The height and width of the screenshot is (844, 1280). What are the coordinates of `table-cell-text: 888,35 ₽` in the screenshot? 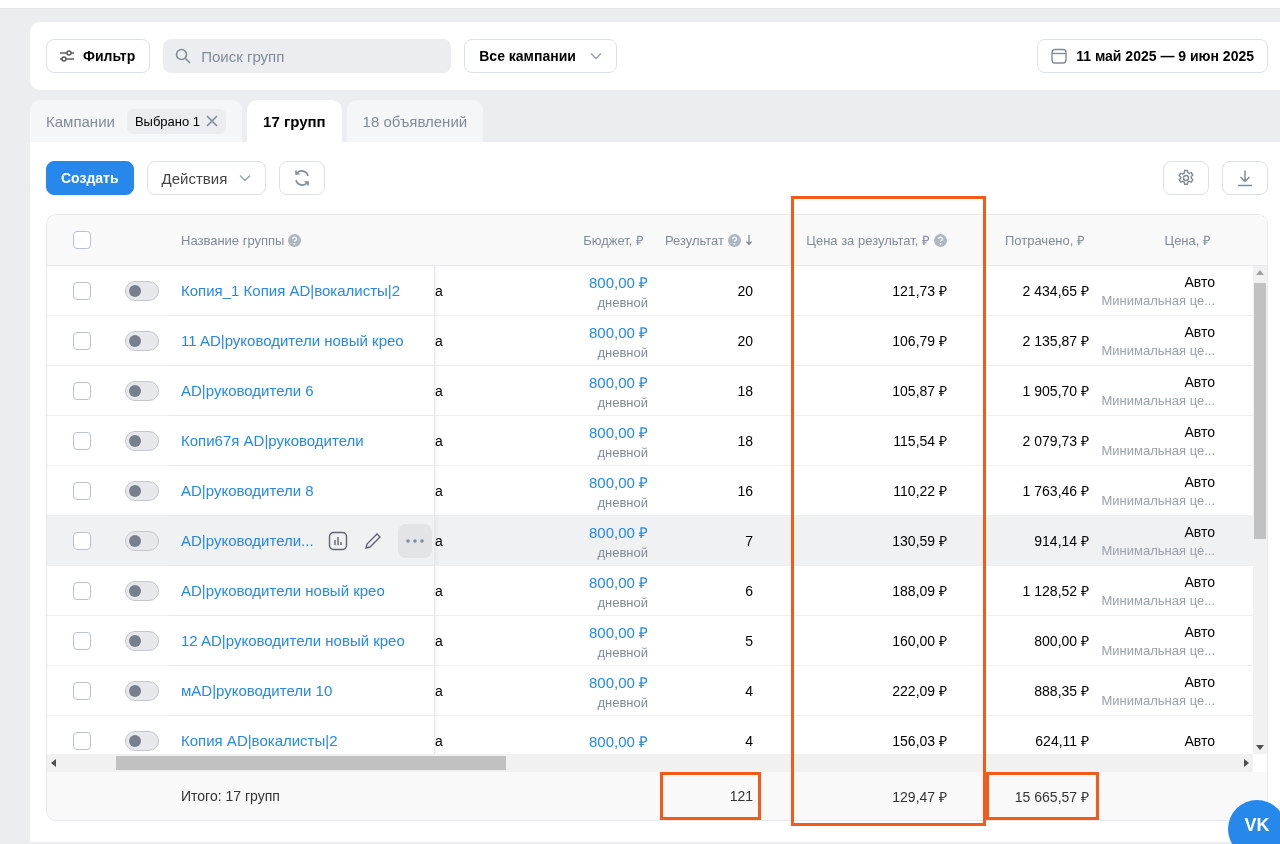 It's located at (1061, 691).